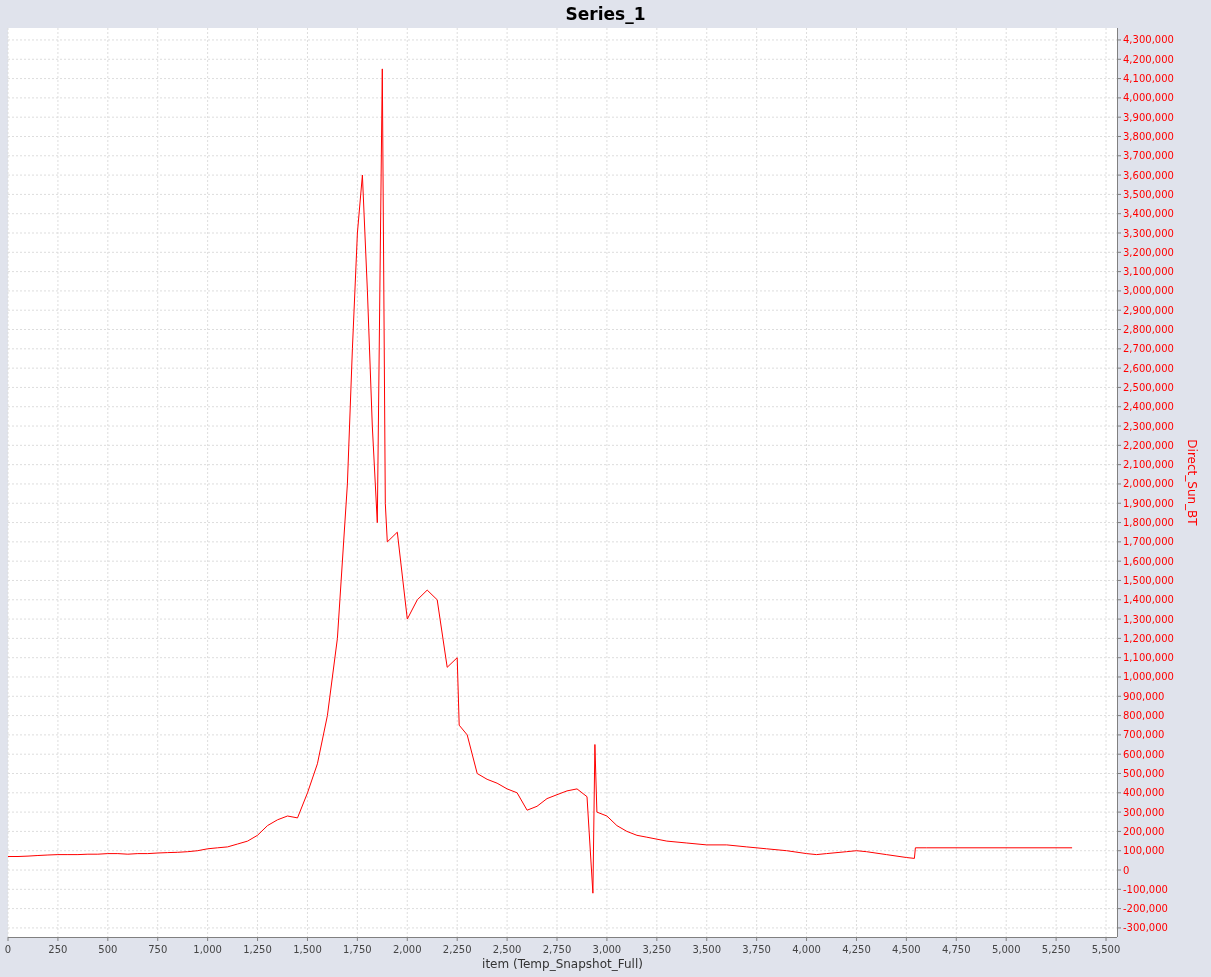 This screenshot has width=1211, height=977. Describe the element at coordinates (1148, 117) in the screenshot. I see `y-tick-label: 3,900,000` at that location.